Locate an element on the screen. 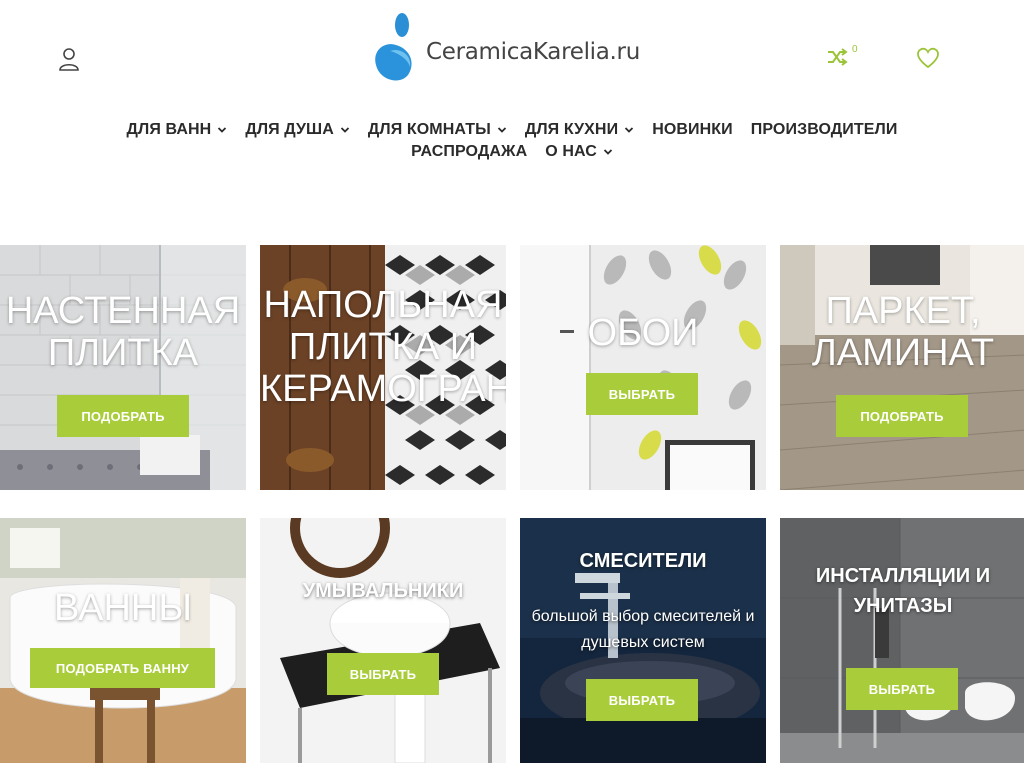  tile-title: НАПОЛЬНАЯ ПЛИТКА И КЕРАМОГРАНИТ is located at coordinates (383, 347).